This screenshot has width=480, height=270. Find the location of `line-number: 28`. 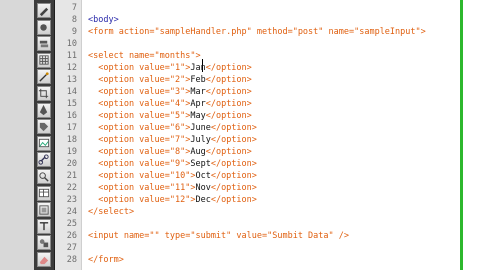

line-number: 28 is located at coordinates (71, 260).